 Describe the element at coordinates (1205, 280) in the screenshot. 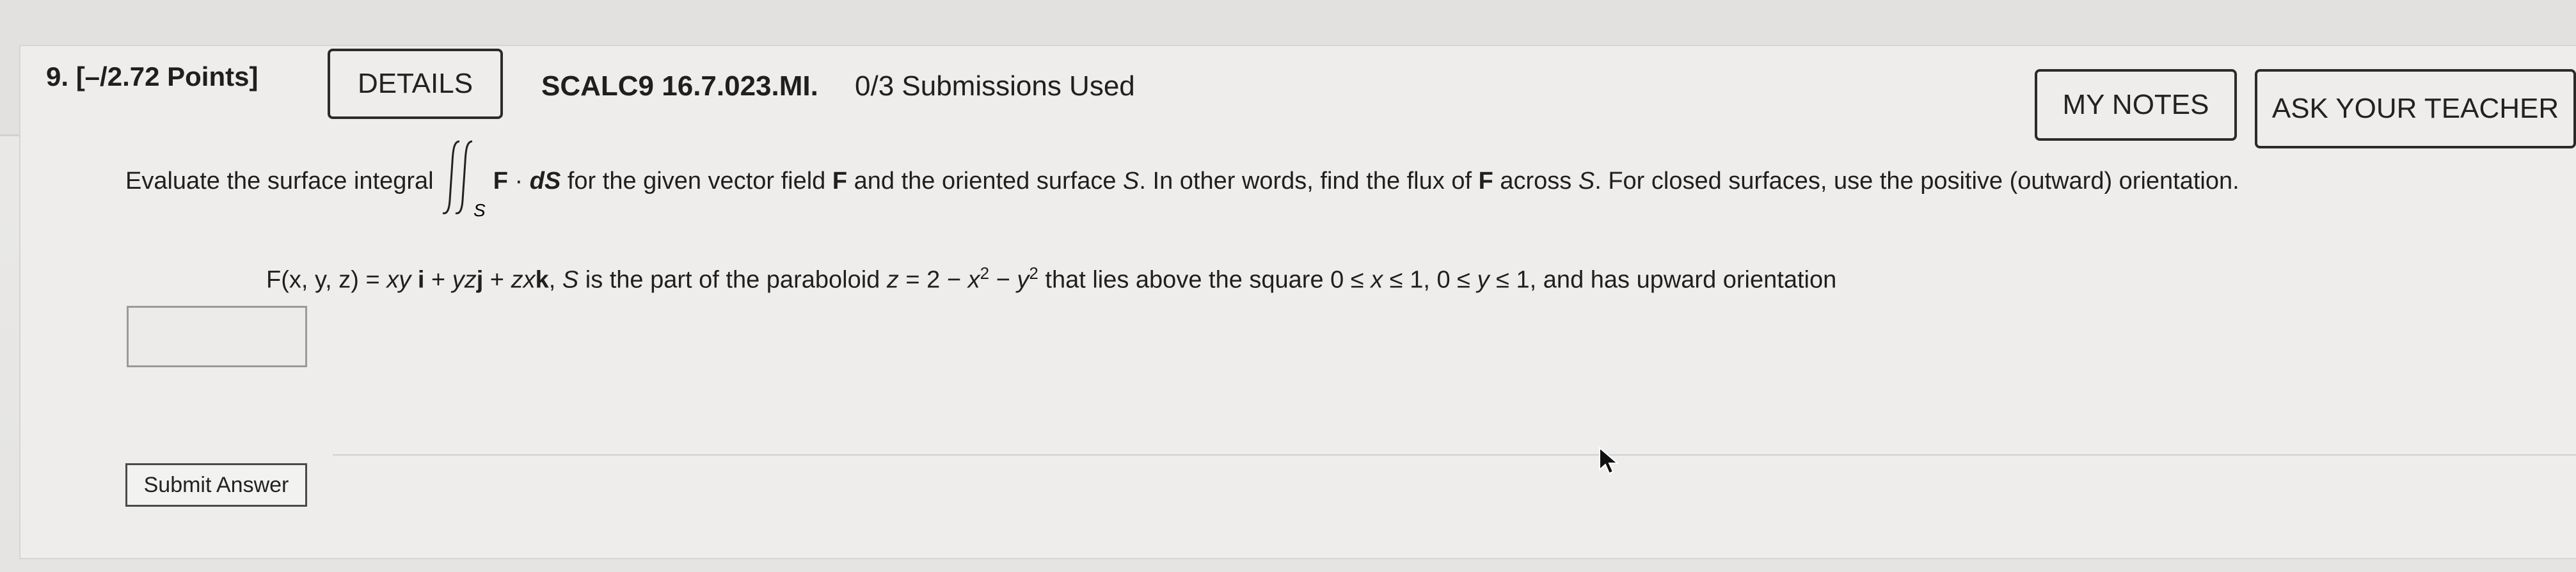

I see `formula-desc2: that lies above the square 0 ≤` at that location.